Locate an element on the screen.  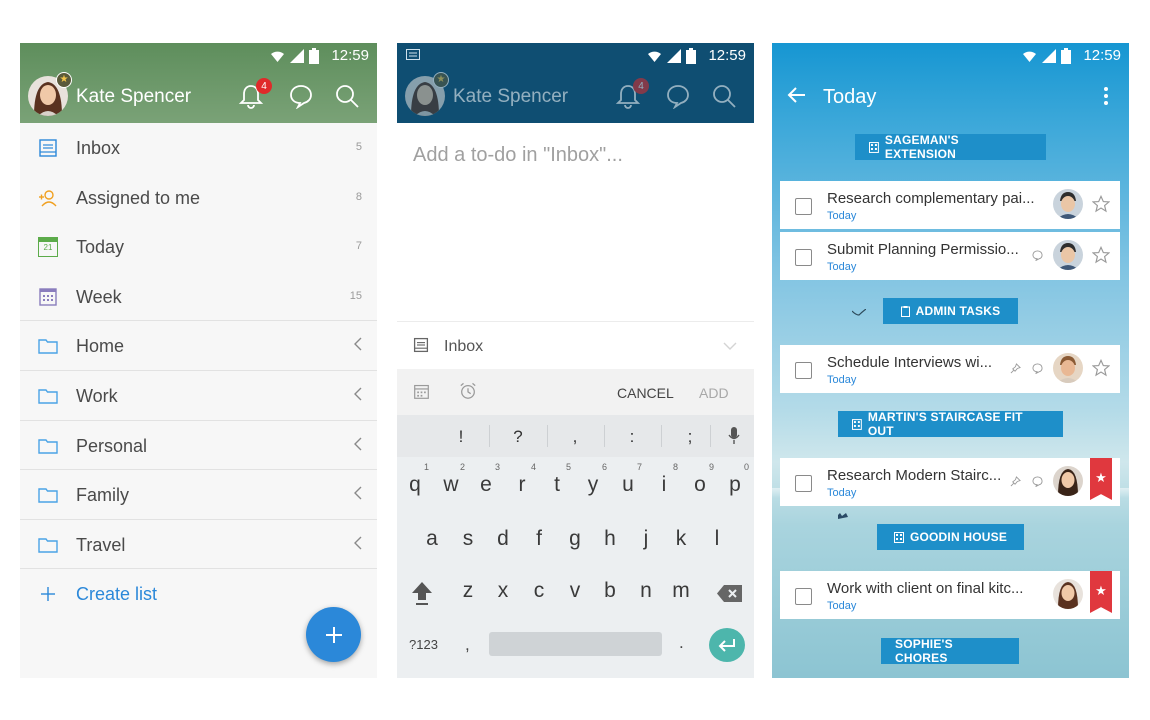
task-count: 7 is located at coordinates (358, 246).